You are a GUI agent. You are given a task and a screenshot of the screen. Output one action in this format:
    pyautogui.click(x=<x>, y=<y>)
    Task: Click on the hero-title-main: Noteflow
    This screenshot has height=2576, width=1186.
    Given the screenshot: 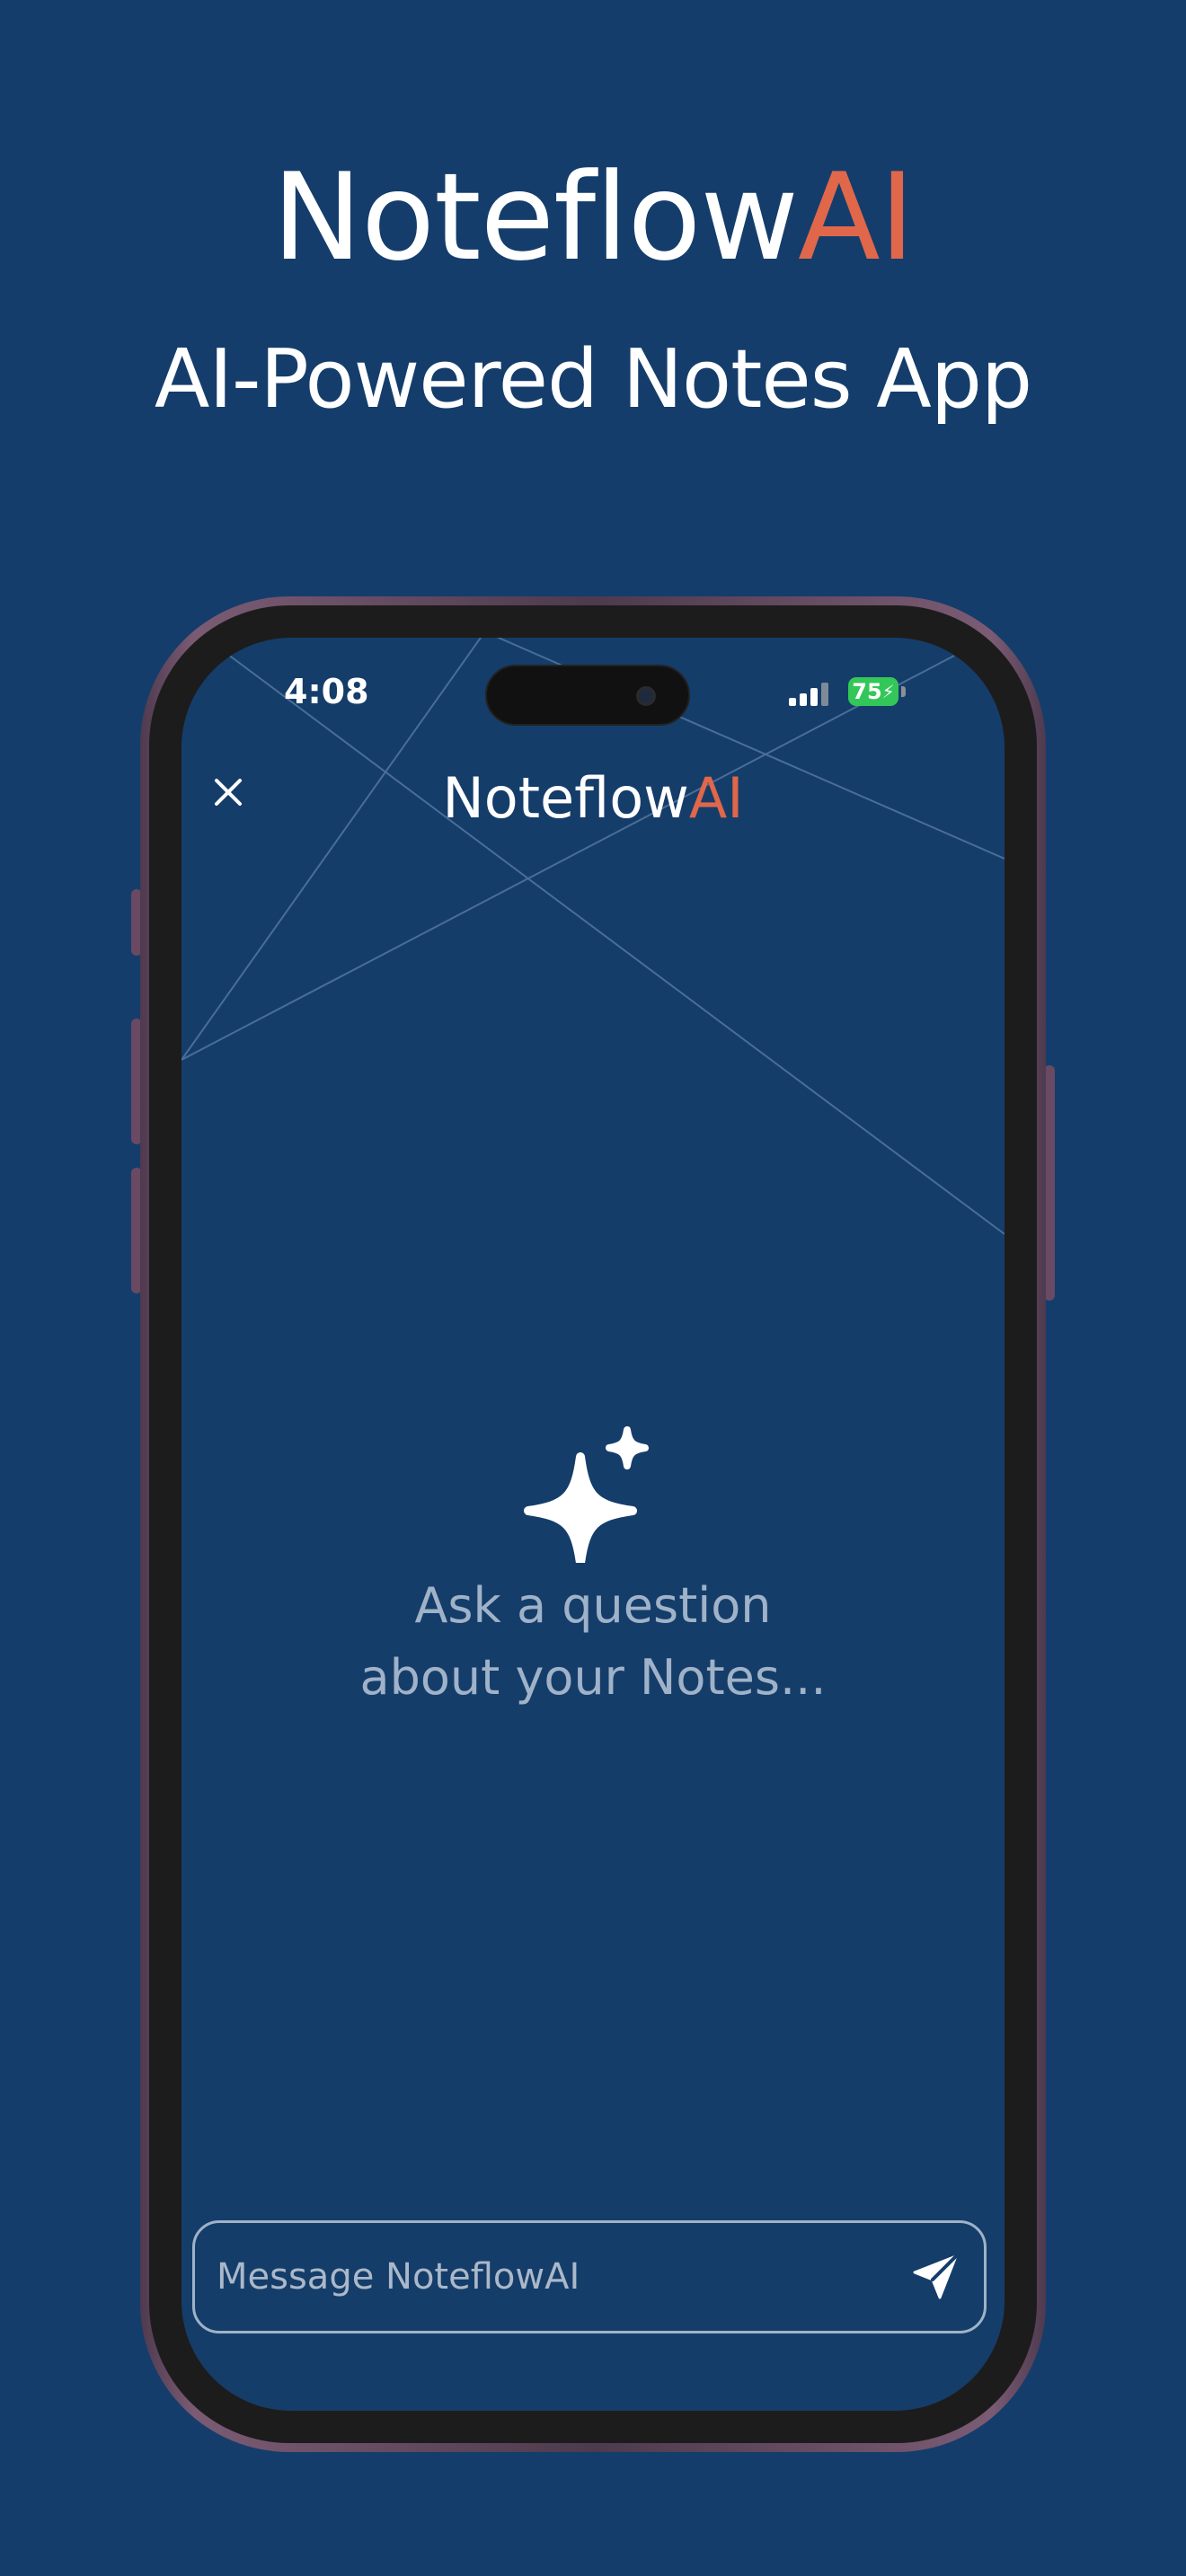 What is the action you would take?
    pyautogui.click(x=535, y=217)
    